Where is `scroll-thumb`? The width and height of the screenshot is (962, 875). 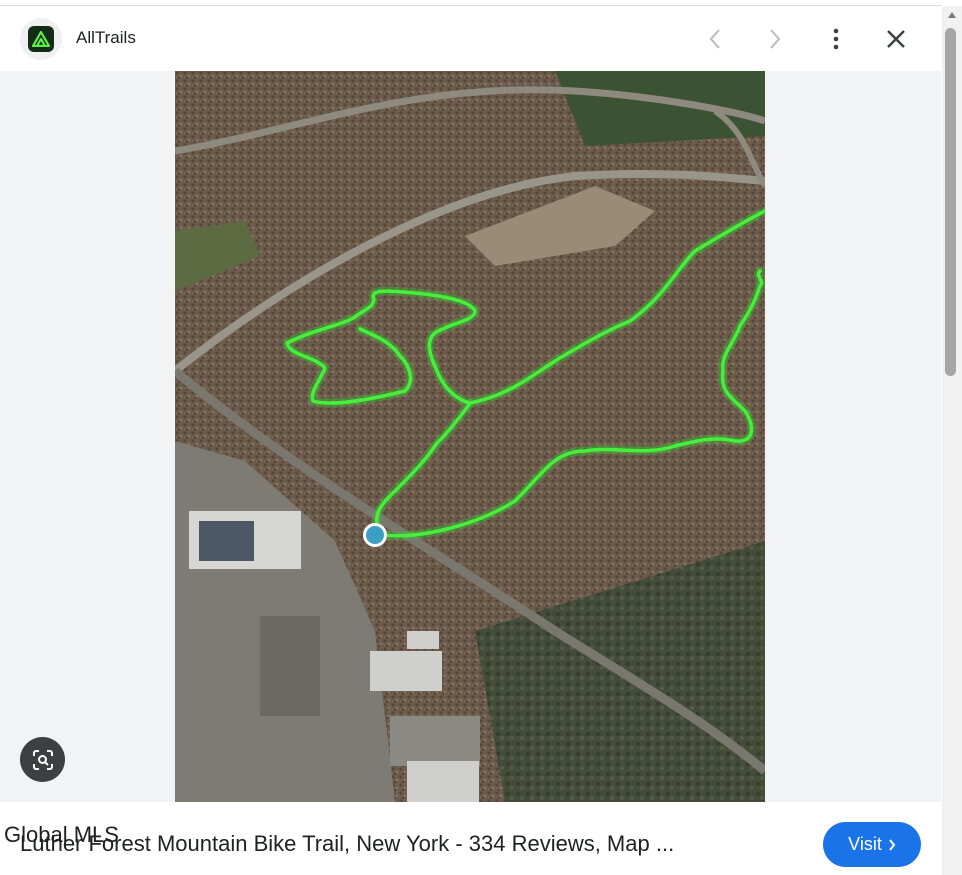 scroll-thumb is located at coordinates (950, 202).